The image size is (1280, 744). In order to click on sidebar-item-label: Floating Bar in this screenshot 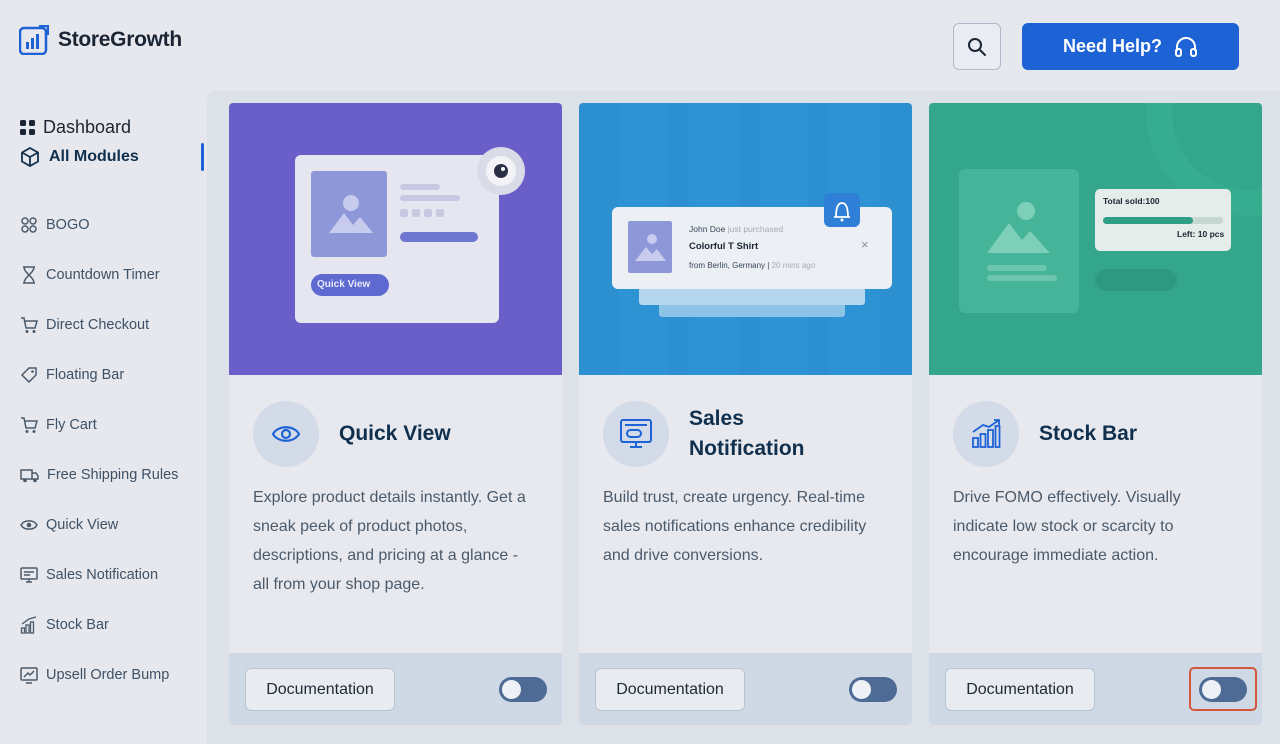, I will do `click(85, 375)`.